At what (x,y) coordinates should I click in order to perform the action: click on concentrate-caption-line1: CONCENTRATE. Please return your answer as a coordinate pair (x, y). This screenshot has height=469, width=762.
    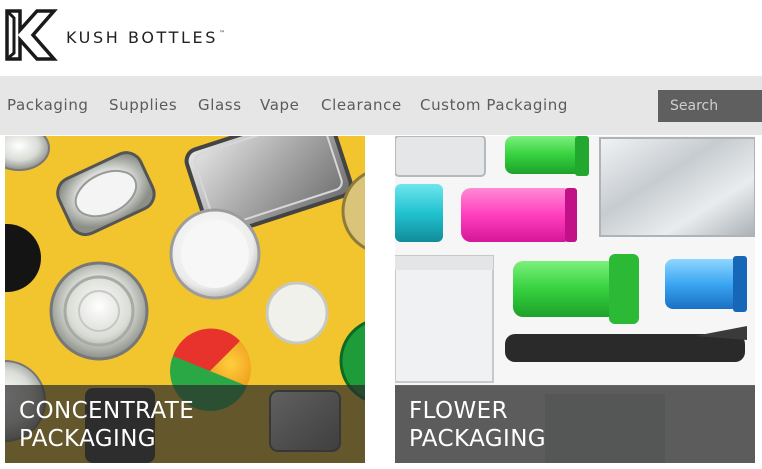
    Looking at the image, I should click on (107, 411).